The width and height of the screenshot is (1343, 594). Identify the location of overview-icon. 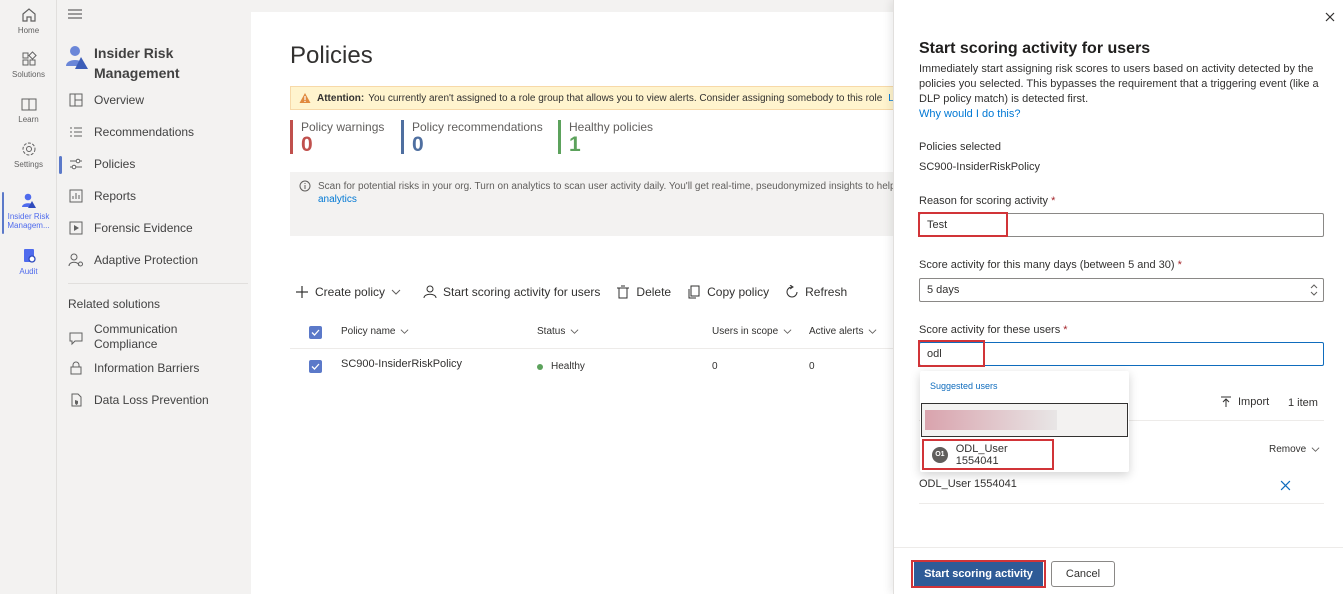
(76, 100).